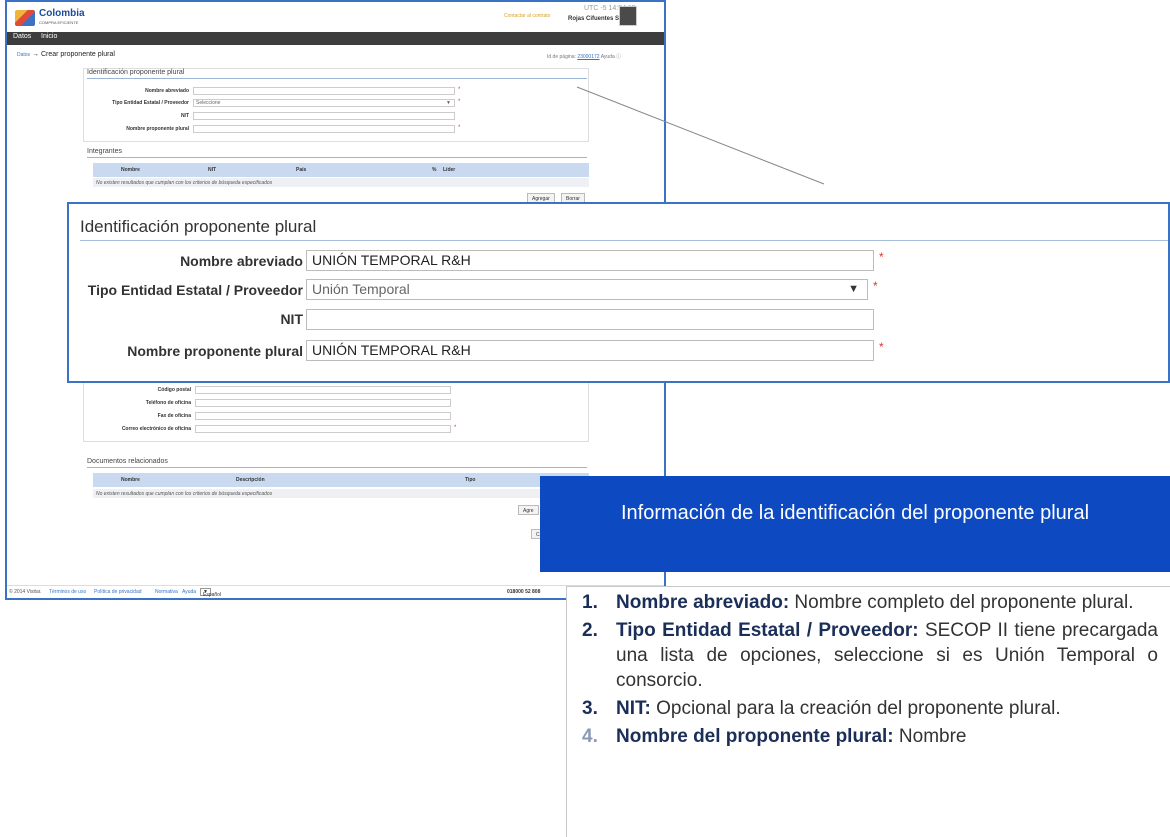 The width and height of the screenshot is (1170, 837). What do you see at coordinates (166, 592) in the screenshot?
I see `footer-link-normativa: Normativa` at bounding box center [166, 592].